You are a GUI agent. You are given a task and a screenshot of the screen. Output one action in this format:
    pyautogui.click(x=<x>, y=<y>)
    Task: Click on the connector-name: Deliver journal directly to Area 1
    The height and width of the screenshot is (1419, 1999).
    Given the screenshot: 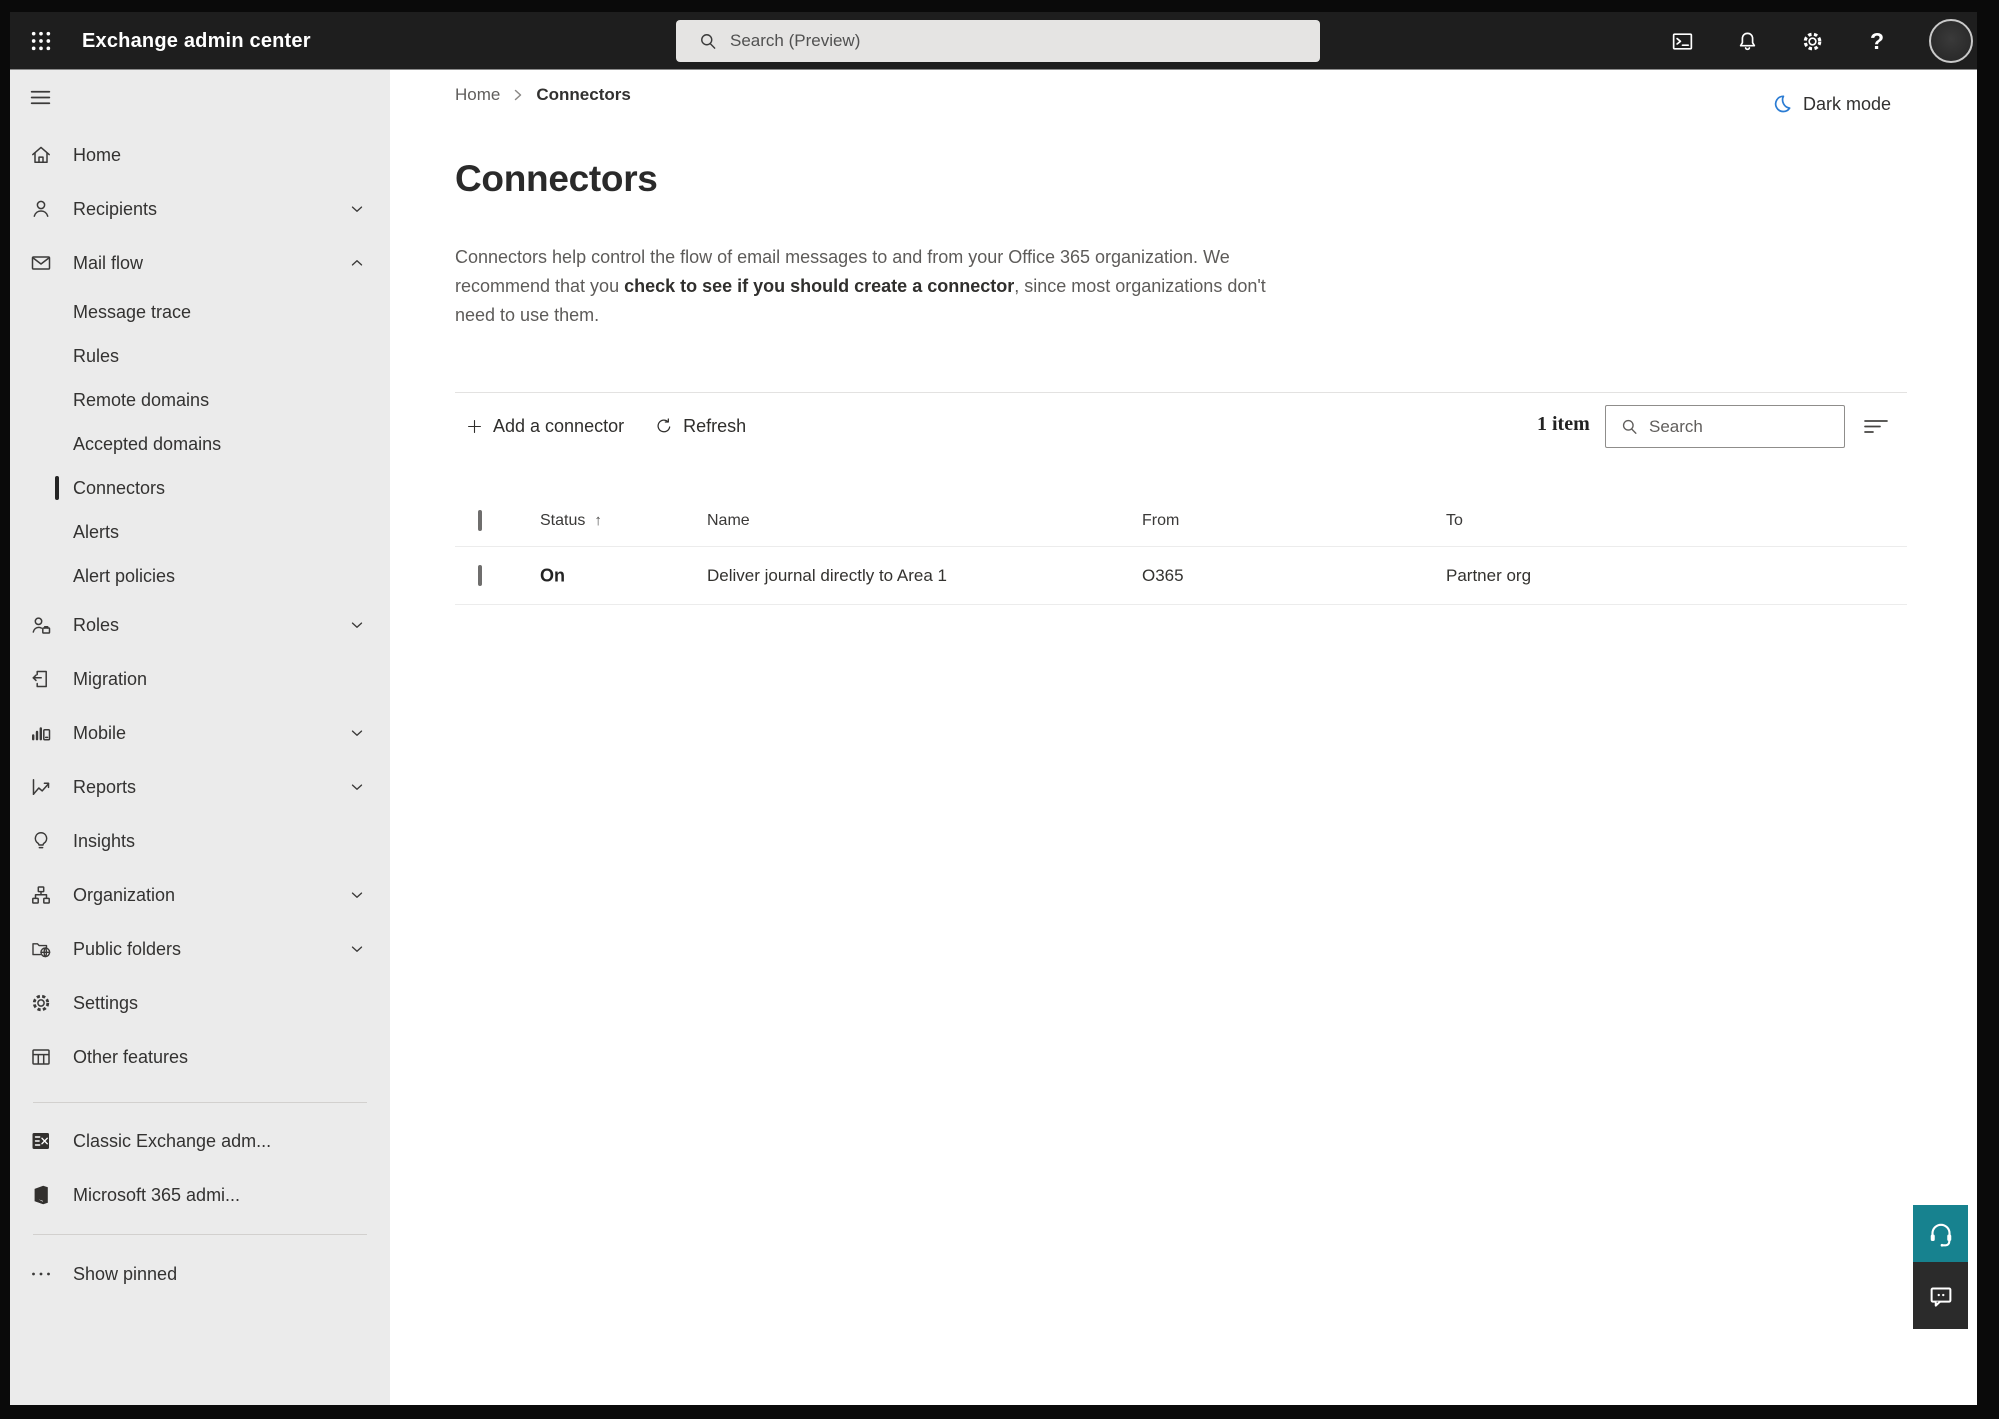 What is the action you would take?
    pyautogui.click(x=827, y=576)
    